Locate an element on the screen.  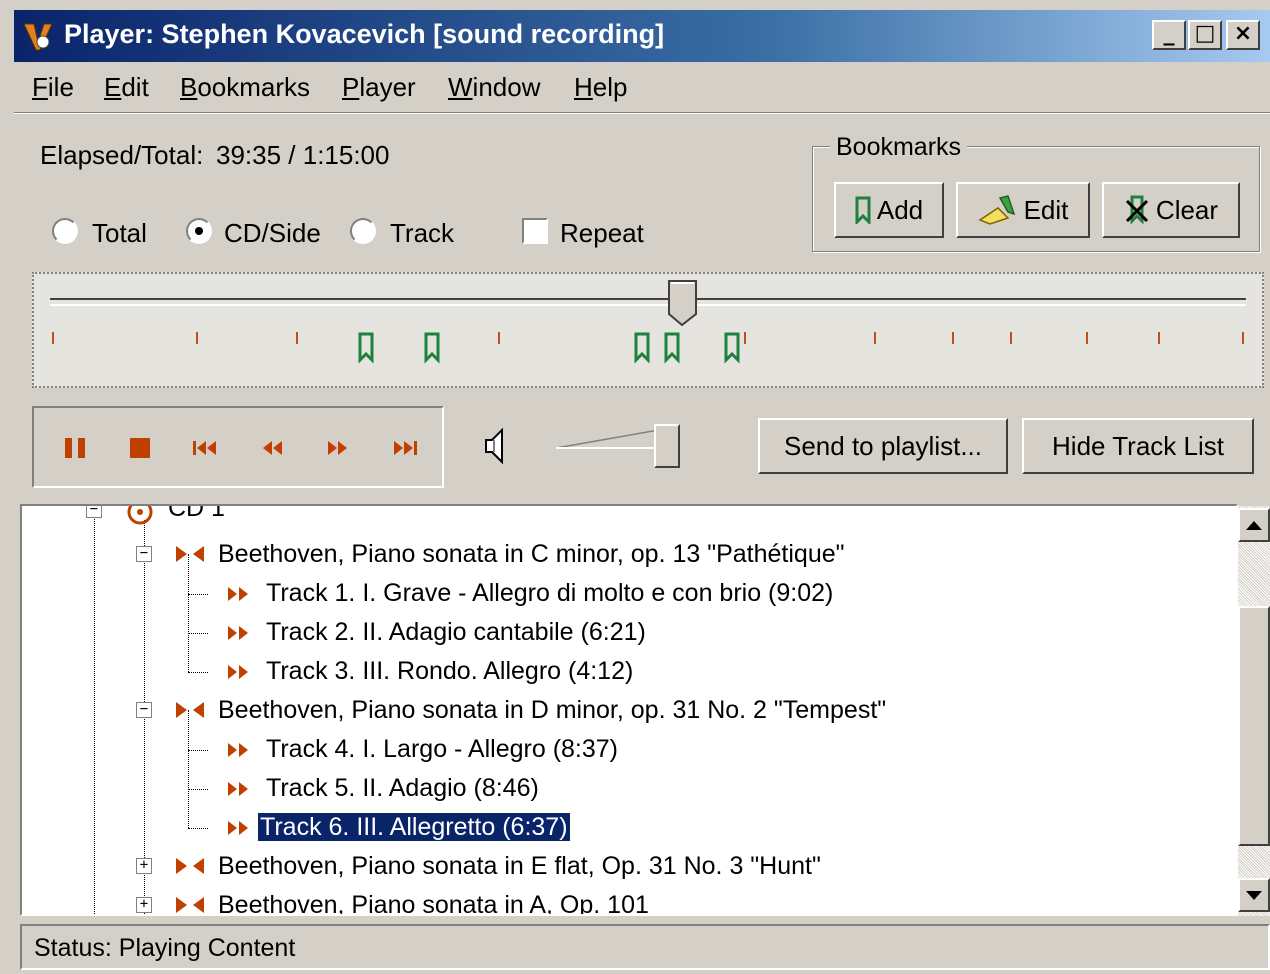
edit-bookmark-label: Edit is located at coordinates (1046, 209).